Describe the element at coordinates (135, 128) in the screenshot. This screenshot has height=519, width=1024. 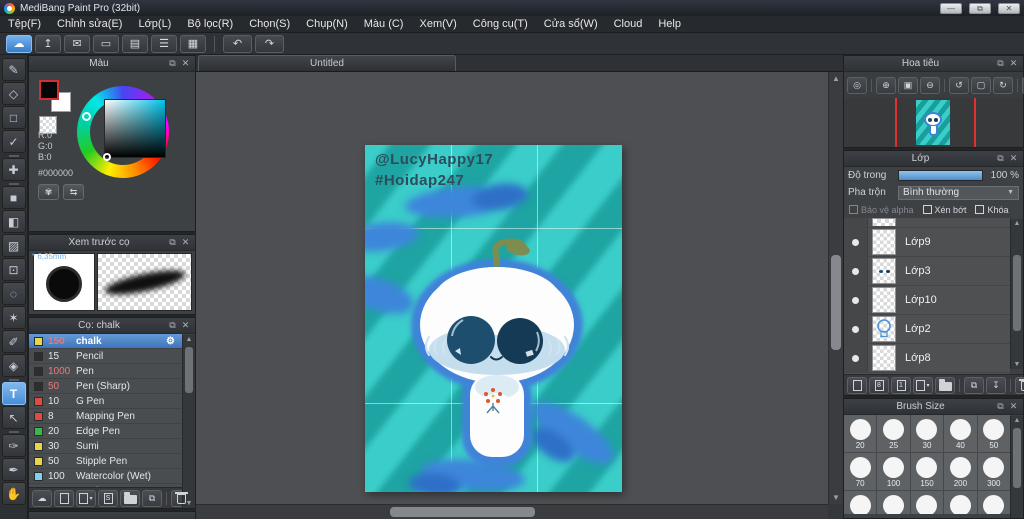
I see `saturation-value-square` at that location.